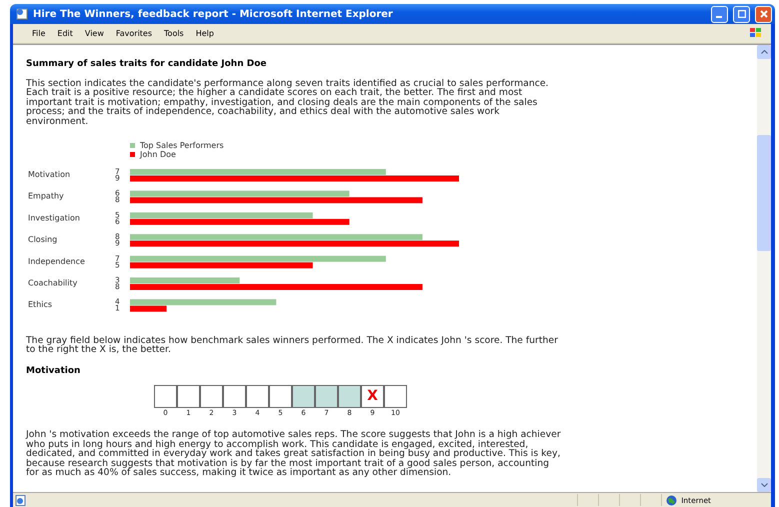 Image resolution: width=779 pixels, height=507 pixels. Describe the element at coordinates (174, 33) in the screenshot. I see `menu-item: Tools` at that location.